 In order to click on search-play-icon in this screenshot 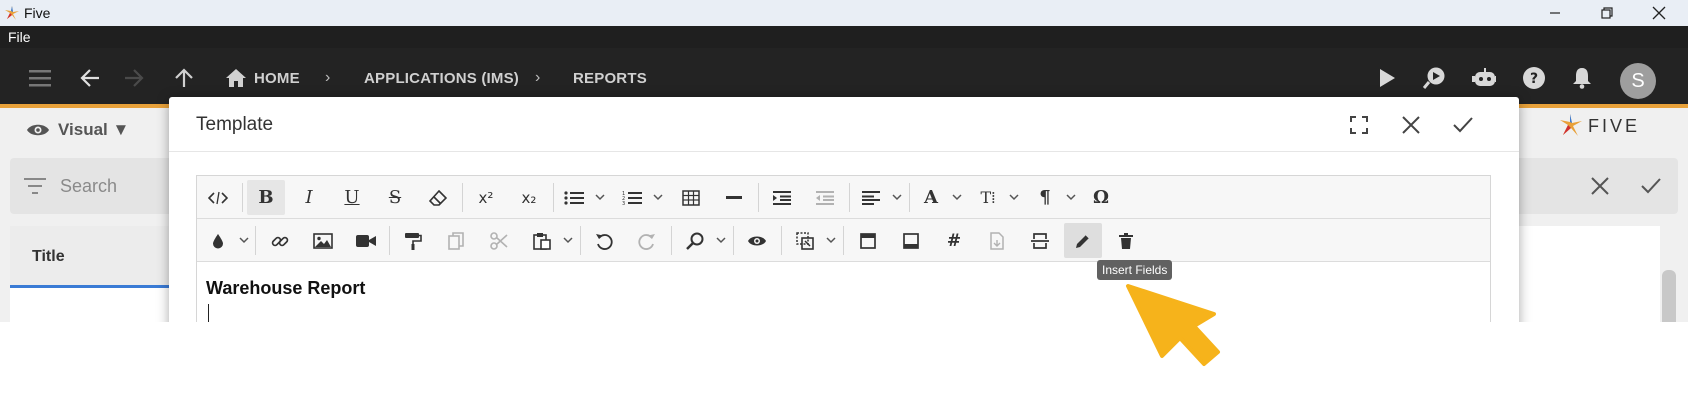, I will do `click(1434, 78)`.